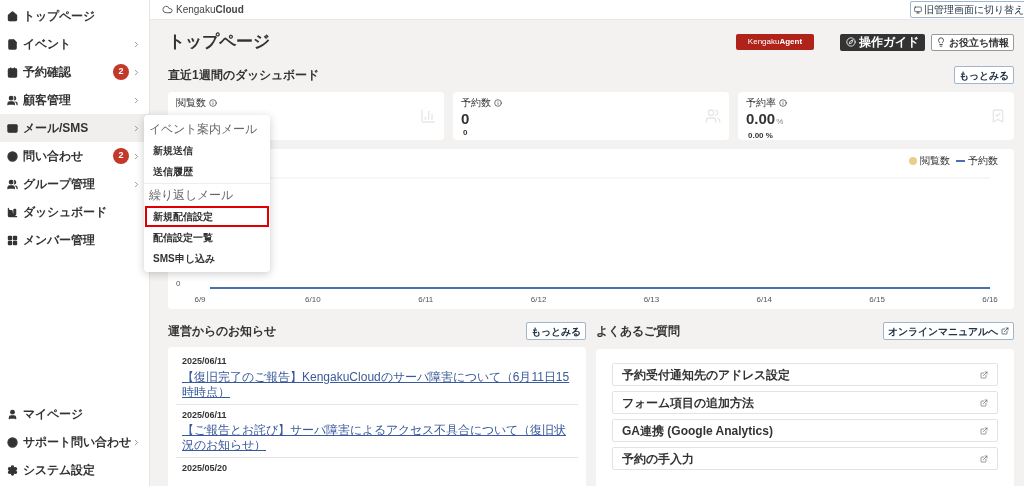 This screenshot has height=486, width=1024. I want to click on section-title: 直近1週間のダッシュボード, so click(243, 75).